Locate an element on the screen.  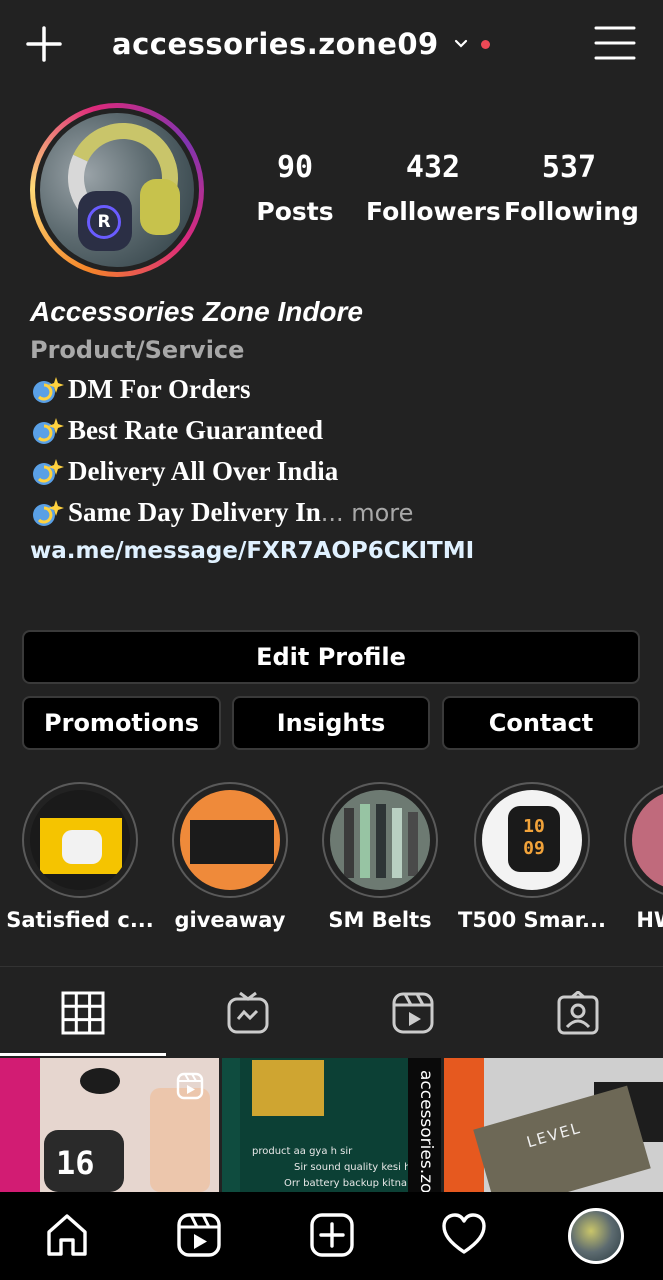
profile-avatar: R is located at coordinates (117, 190).